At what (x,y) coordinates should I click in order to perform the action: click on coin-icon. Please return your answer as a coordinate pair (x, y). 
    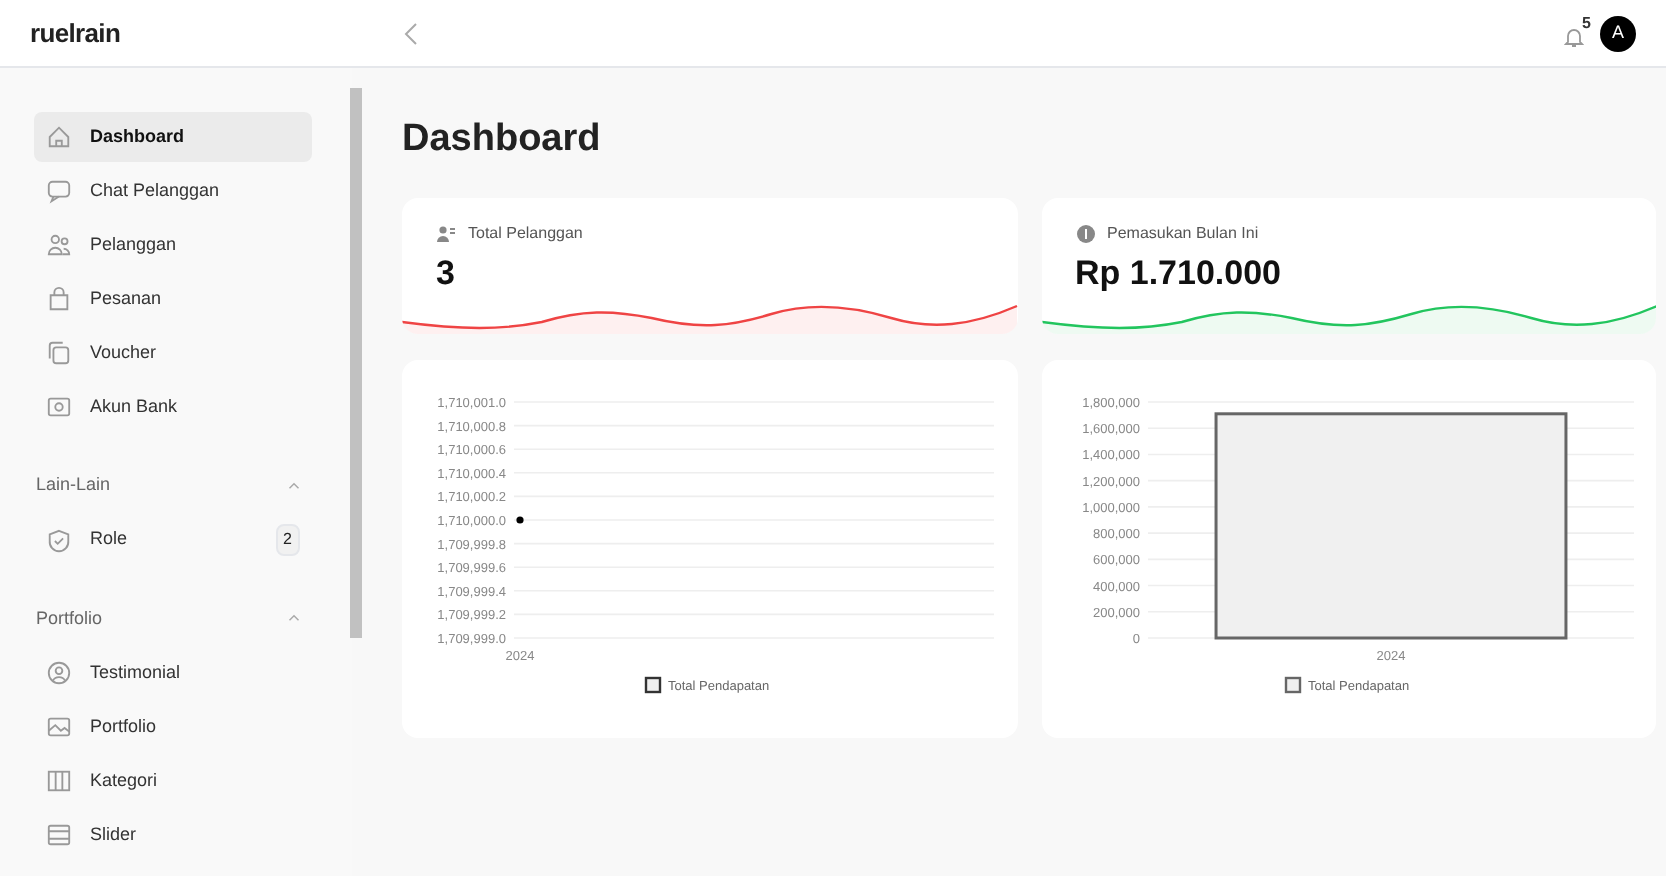
    Looking at the image, I should click on (1085, 233).